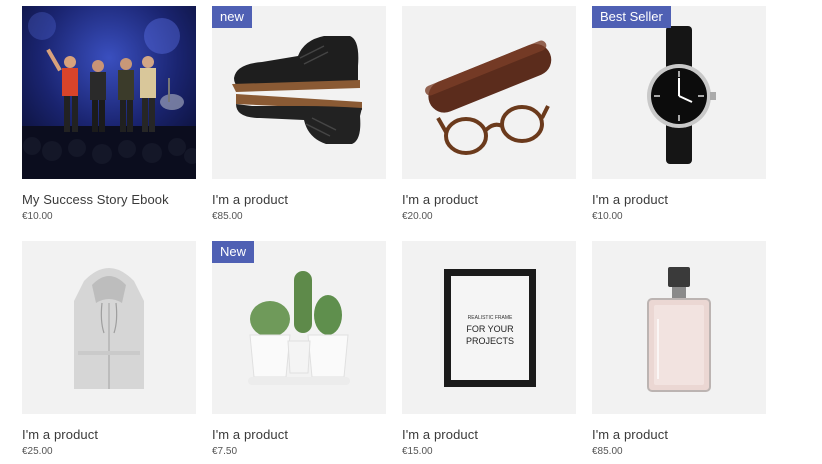 The image size is (822, 464). Describe the element at coordinates (225, 451) in the screenshot. I see `product-price: €7.50` at that location.